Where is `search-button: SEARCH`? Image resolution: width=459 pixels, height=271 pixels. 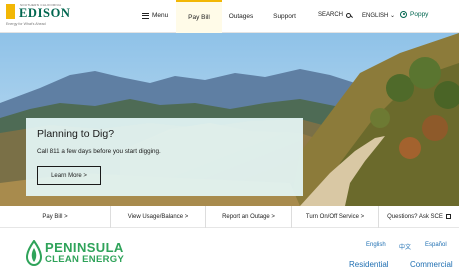
search-button: SEARCH is located at coordinates (335, 15).